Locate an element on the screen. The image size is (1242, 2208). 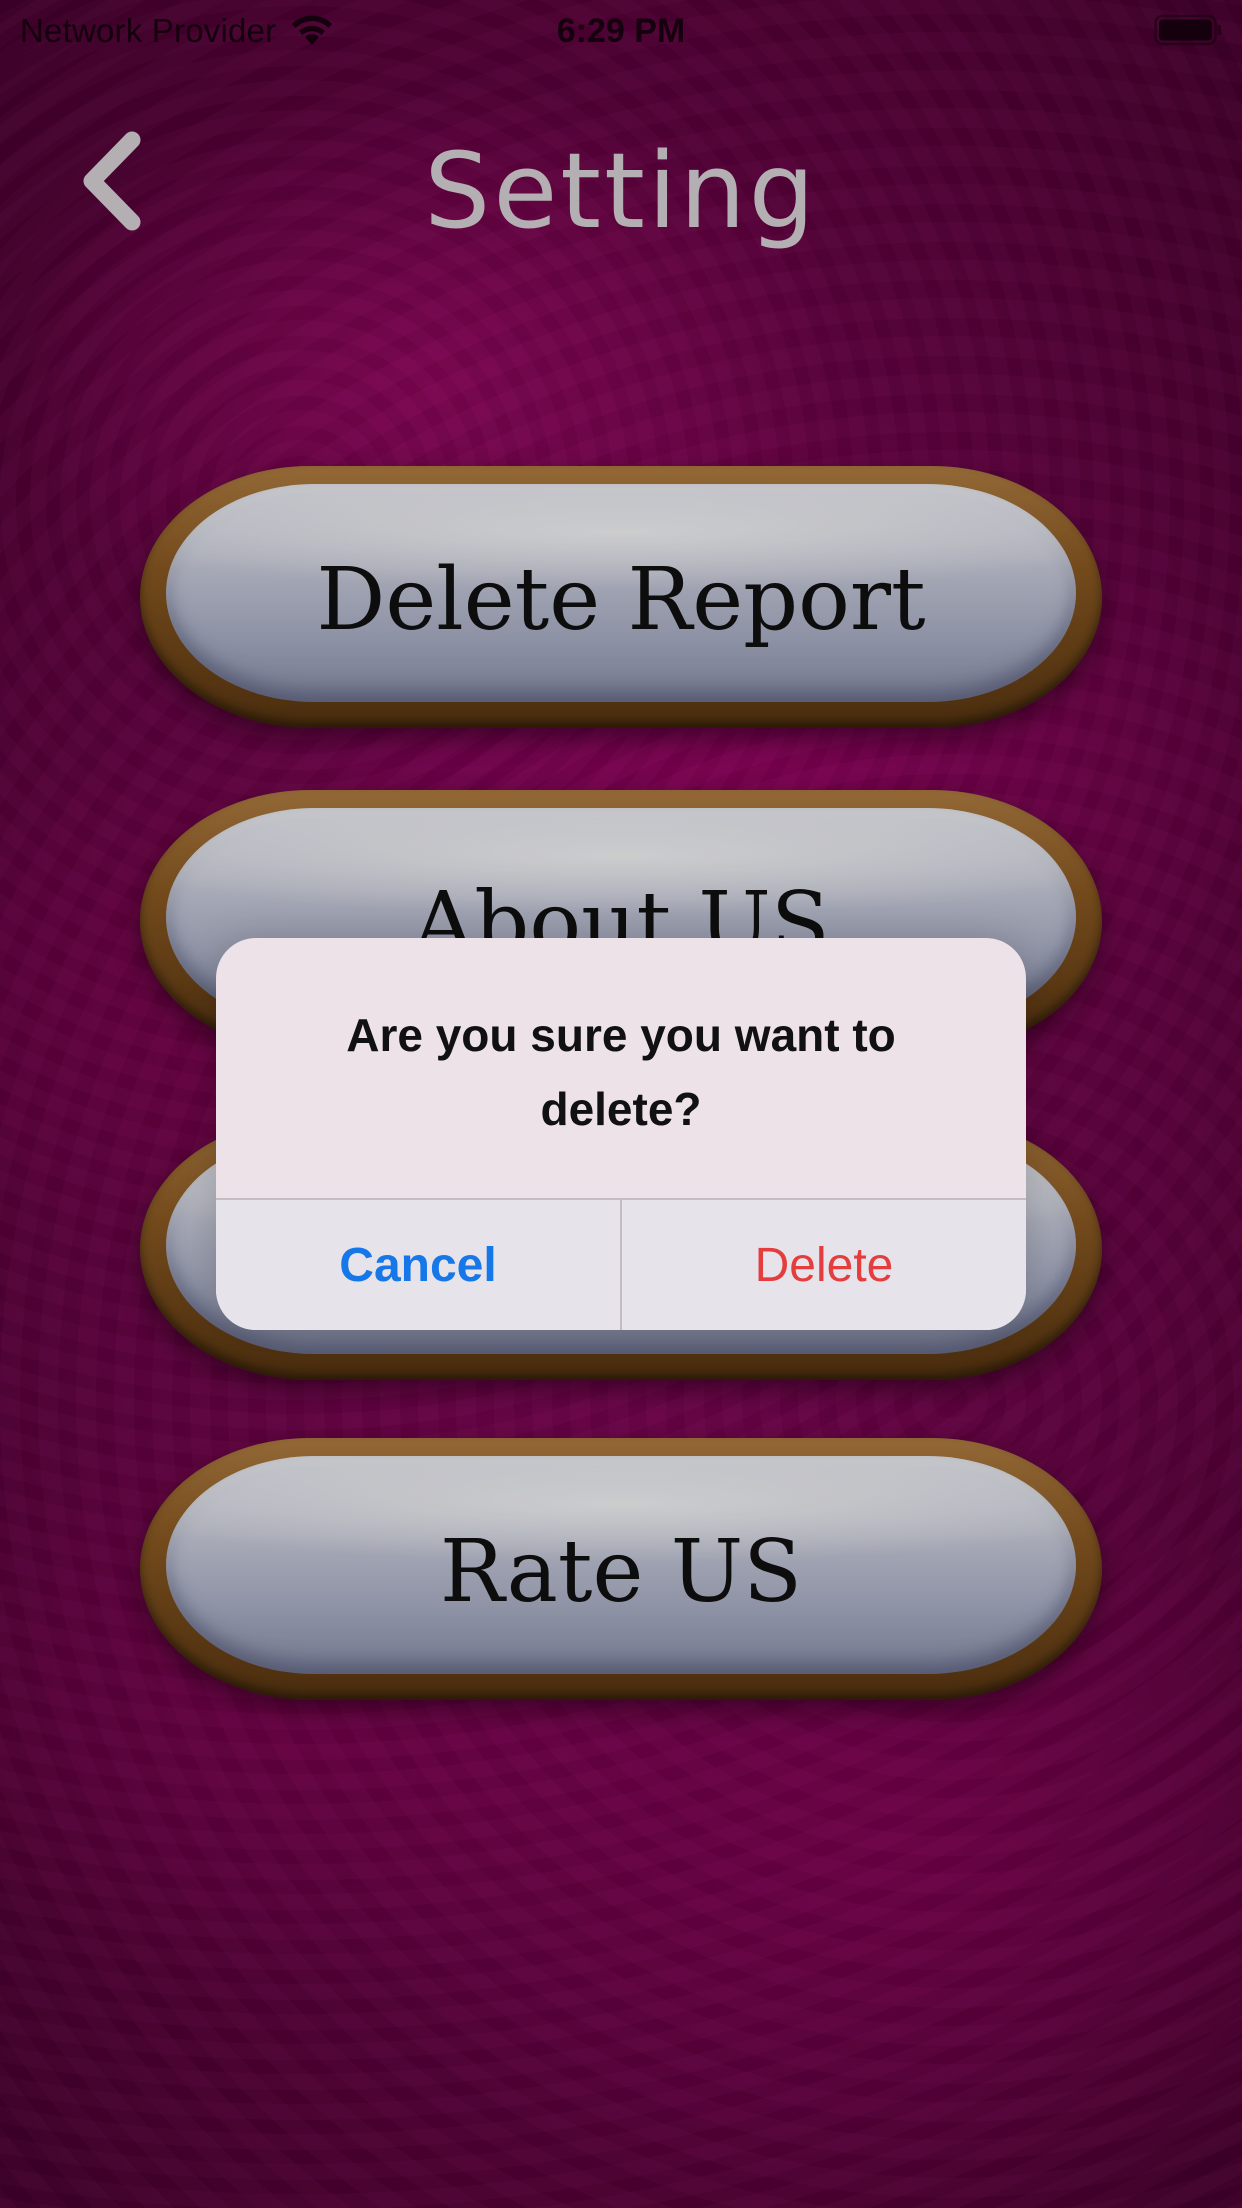
delete-button: Delete is located at coordinates (824, 1265).